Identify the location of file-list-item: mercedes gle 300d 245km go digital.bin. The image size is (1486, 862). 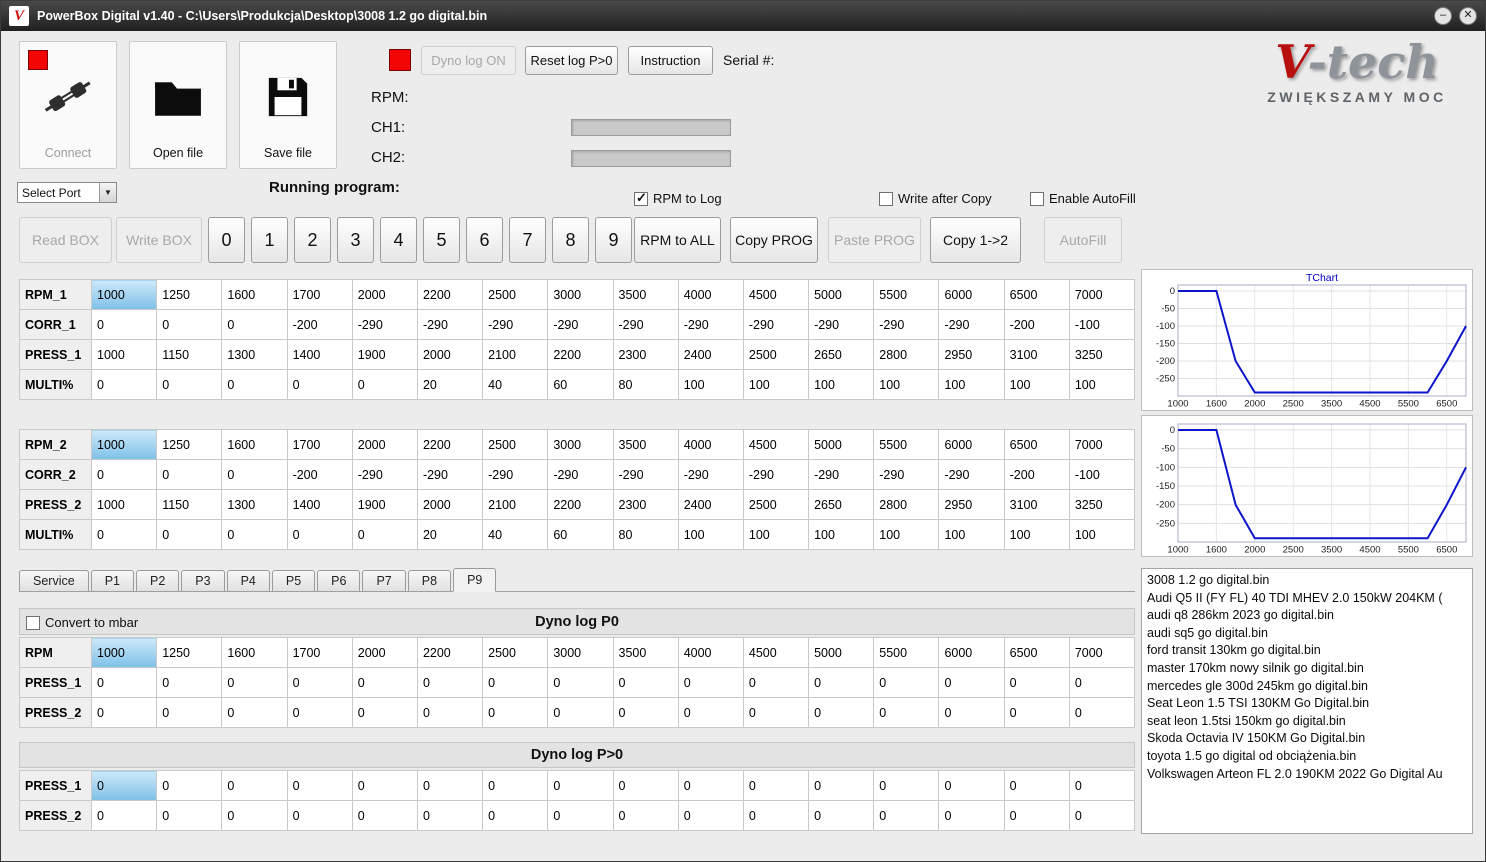
(1307, 687).